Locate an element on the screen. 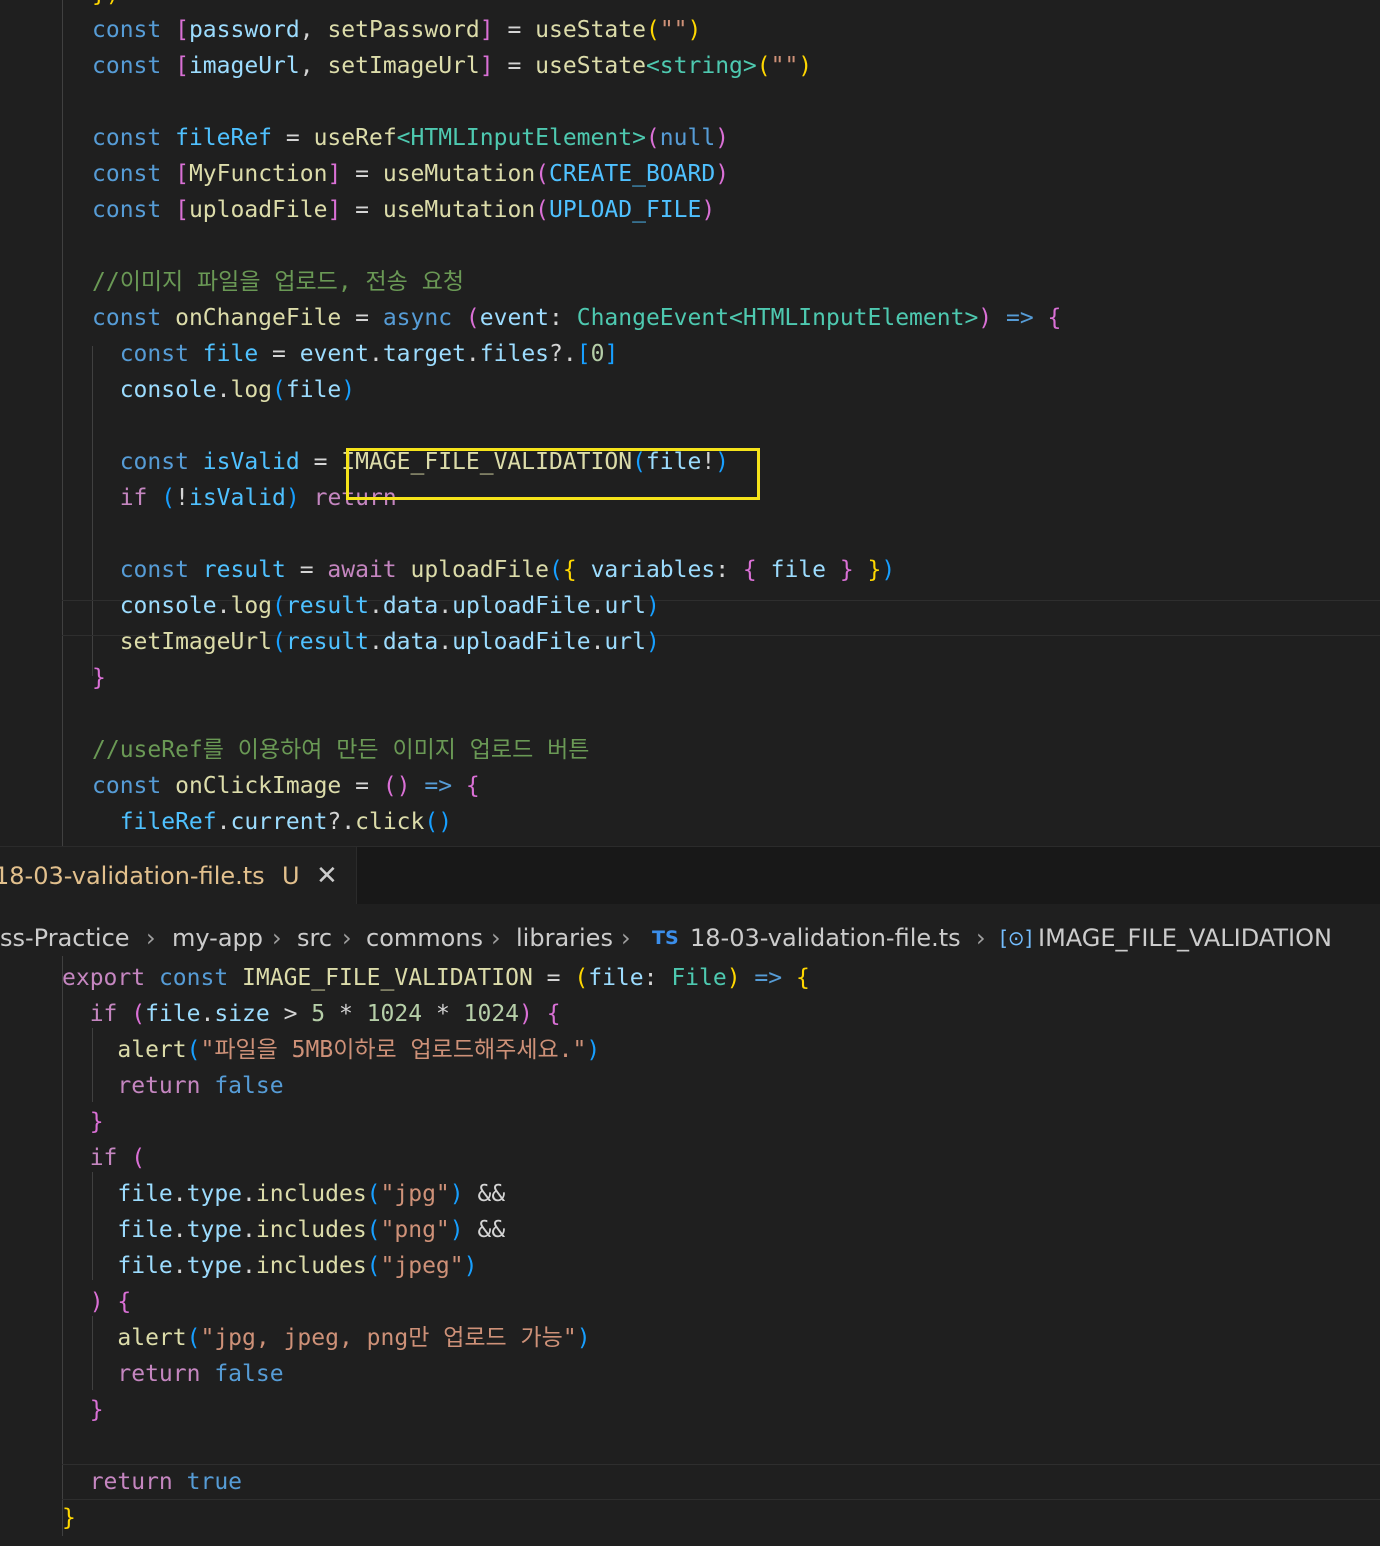 The width and height of the screenshot is (1380, 1546). code-token: useMutation is located at coordinates (459, 174).